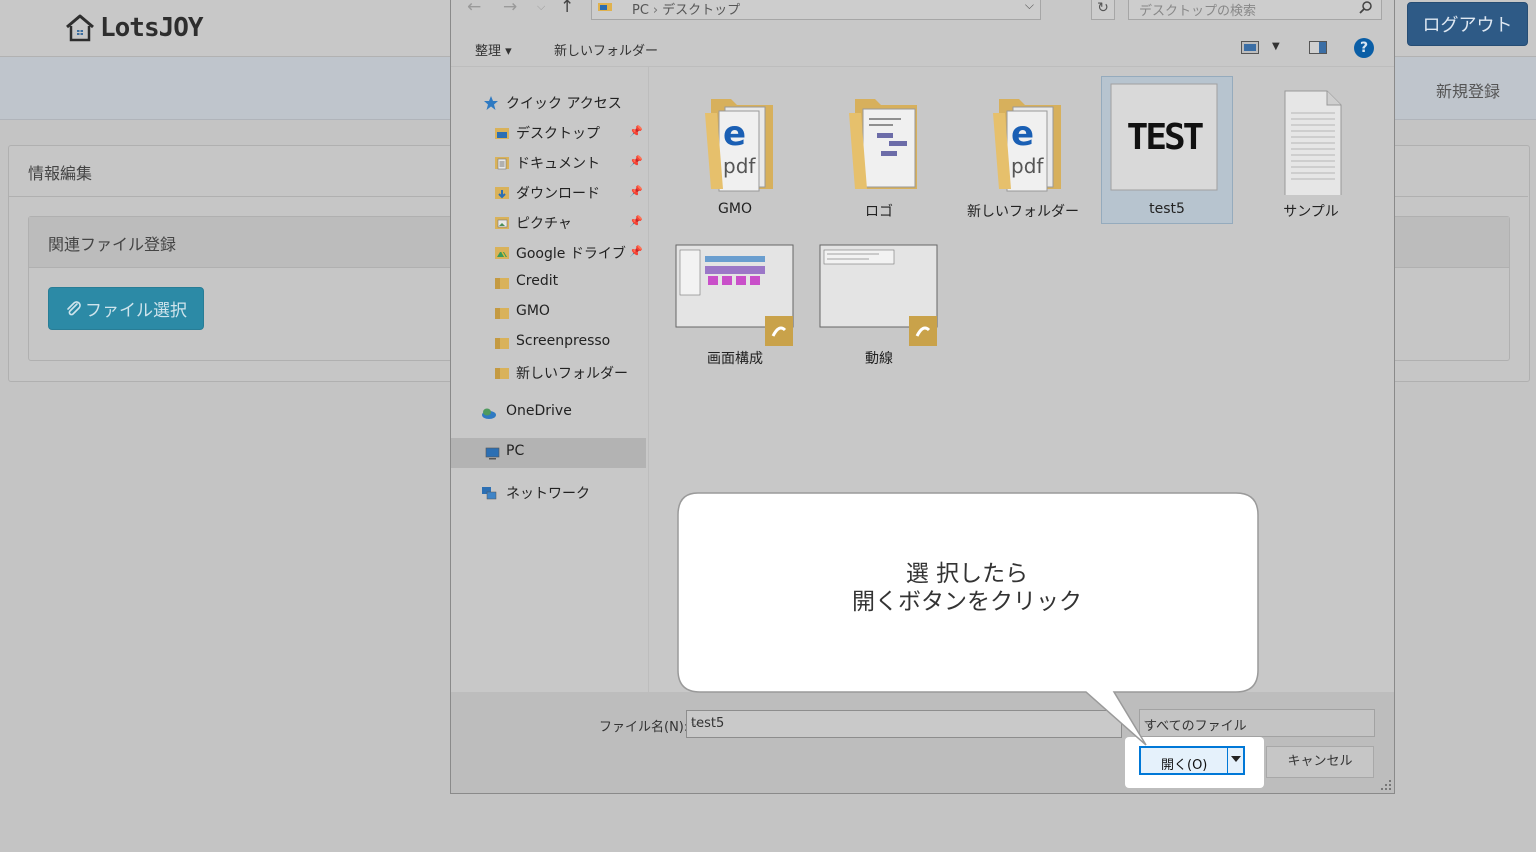  What do you see at coordinates (1250, 47) in the screenshot?
I see `change-view-icon` at bounding box center [1250, 47].